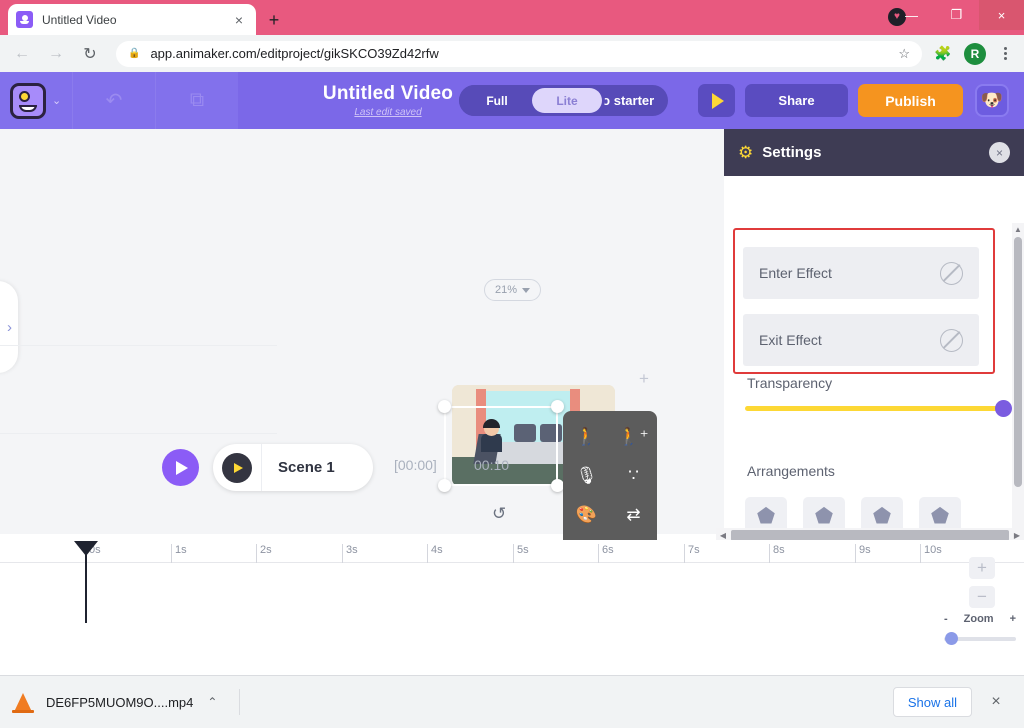 The width and height of the screenshot is (1024, 728). What do you see at coordinates (956, 15) in the screenshot?
I see `window-maximize-button: ❐` at bounding box center [956, 15].